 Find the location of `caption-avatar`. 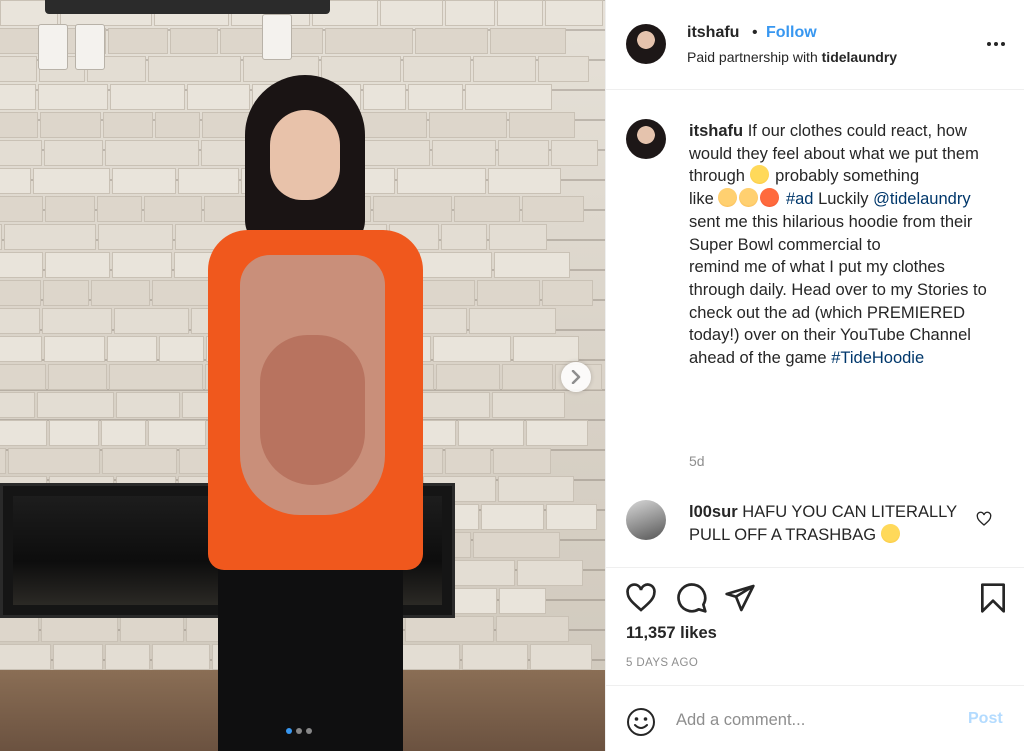

caption-avatar is located at coordinates (646, 139).